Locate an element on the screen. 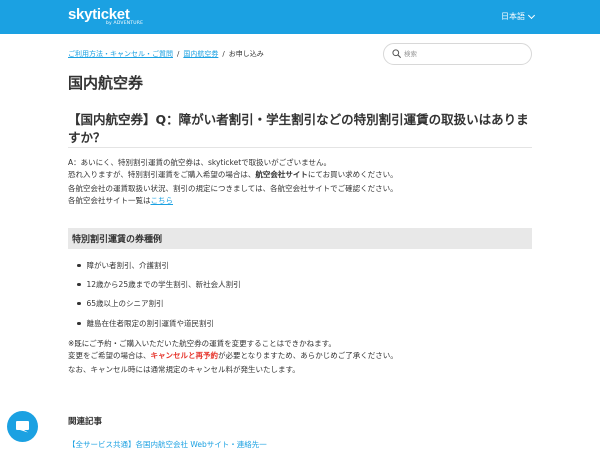 This screenshot has width=600, height=450. search-input is located at coordinates (464, 54).